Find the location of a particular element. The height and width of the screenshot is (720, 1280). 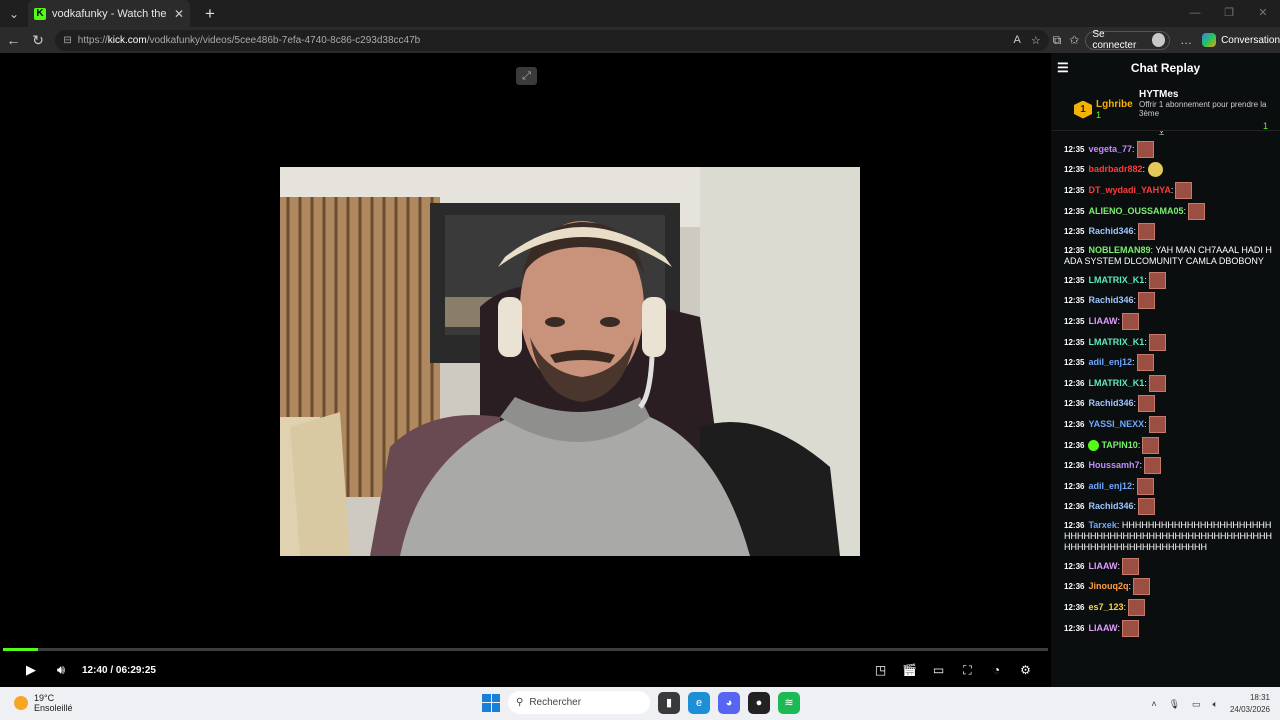

weather-widget: 19°C Ensoleillé is located at coordinates (43, 703).